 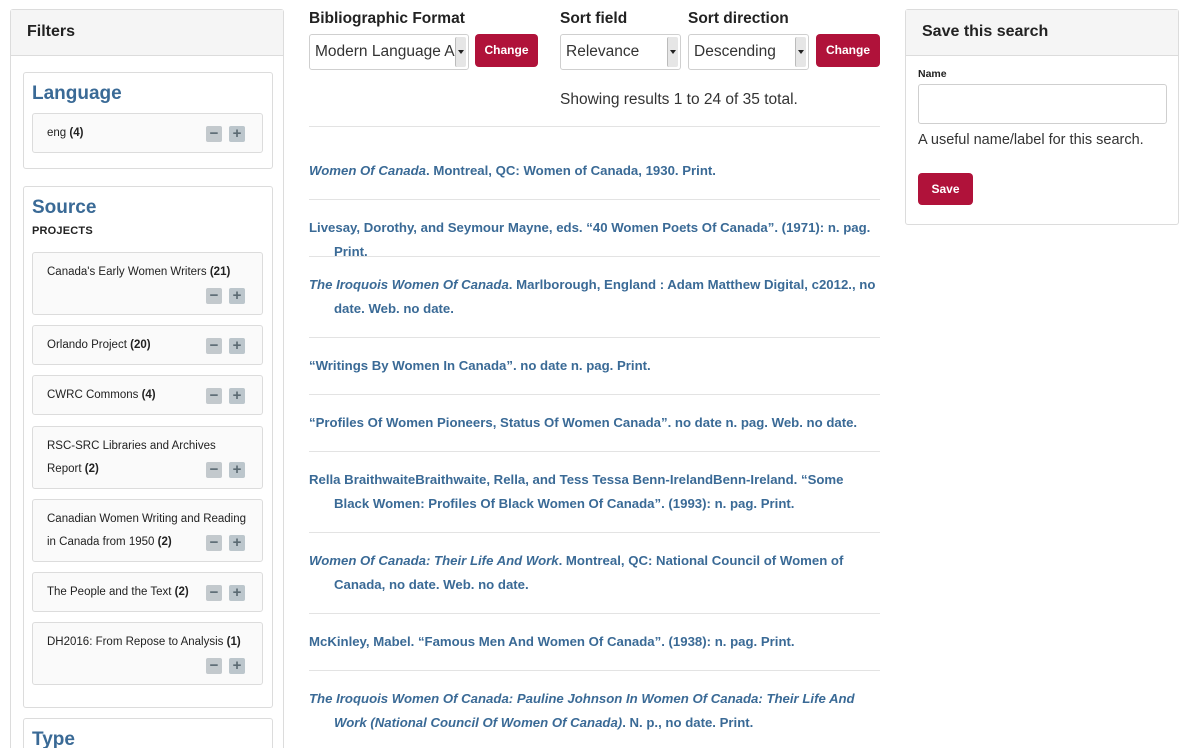 I want to click on sort-field-select: Relevance, so click(x=620, y=52).